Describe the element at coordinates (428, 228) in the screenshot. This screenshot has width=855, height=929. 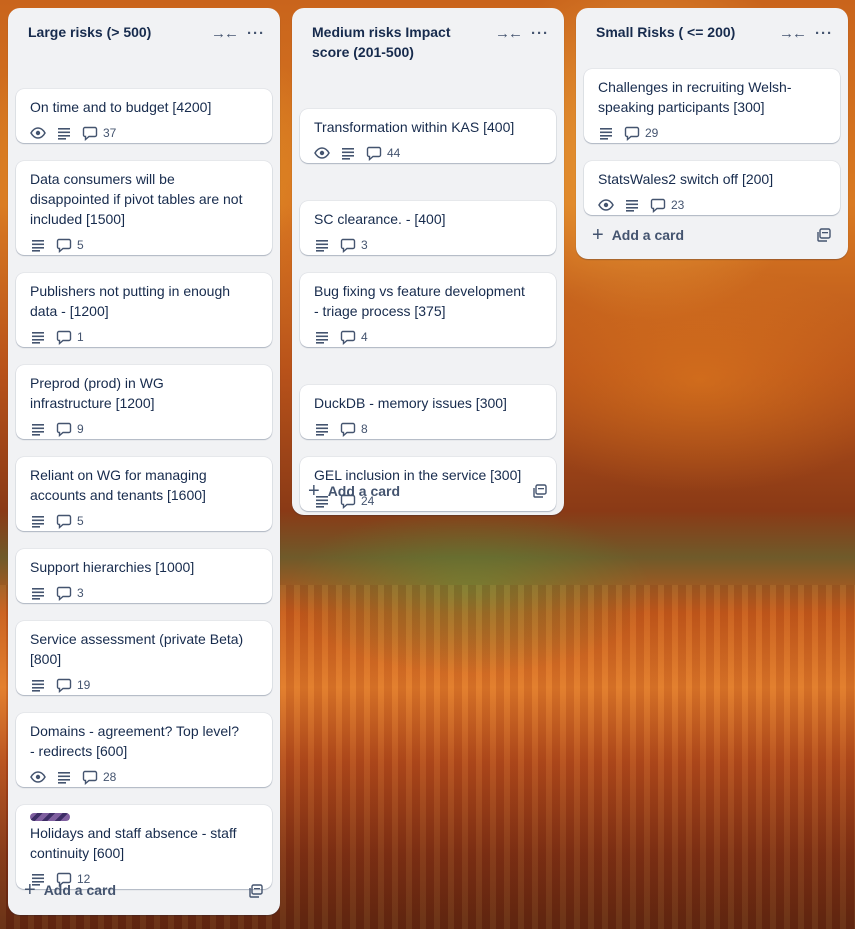
I see `card: SC clearance. - [400] 3` at that location.